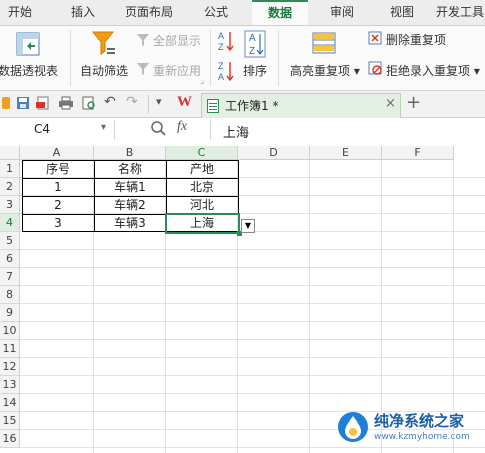 The width and height of the screenshot is (485, 453). What do you see at coordinates (10, 295) in the screenshot?
I see `row-header-8: 8` at bounding box center [10, 295].